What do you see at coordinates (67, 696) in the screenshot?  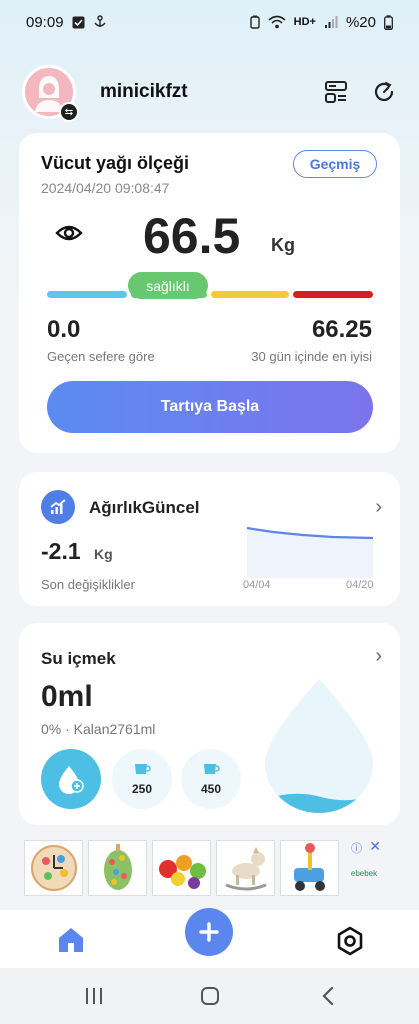 I see `water-amount: 0ml` at bounding box center [67, 696].